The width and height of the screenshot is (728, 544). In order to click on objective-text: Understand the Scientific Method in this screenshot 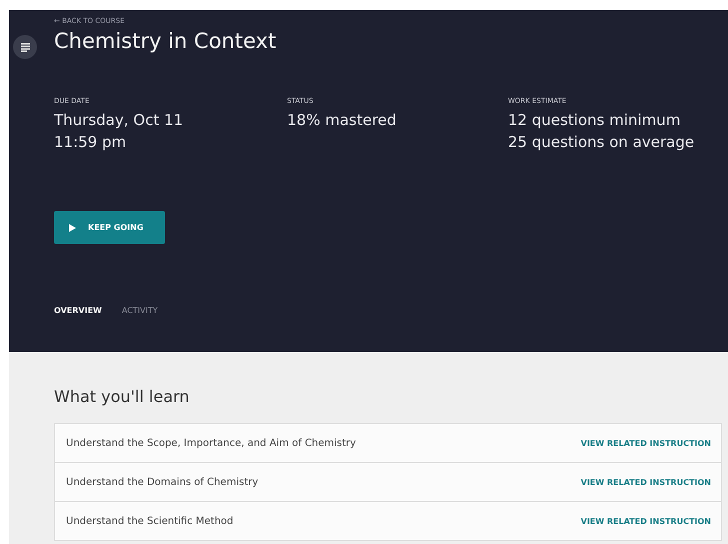, I will do `click(150, 521)`.